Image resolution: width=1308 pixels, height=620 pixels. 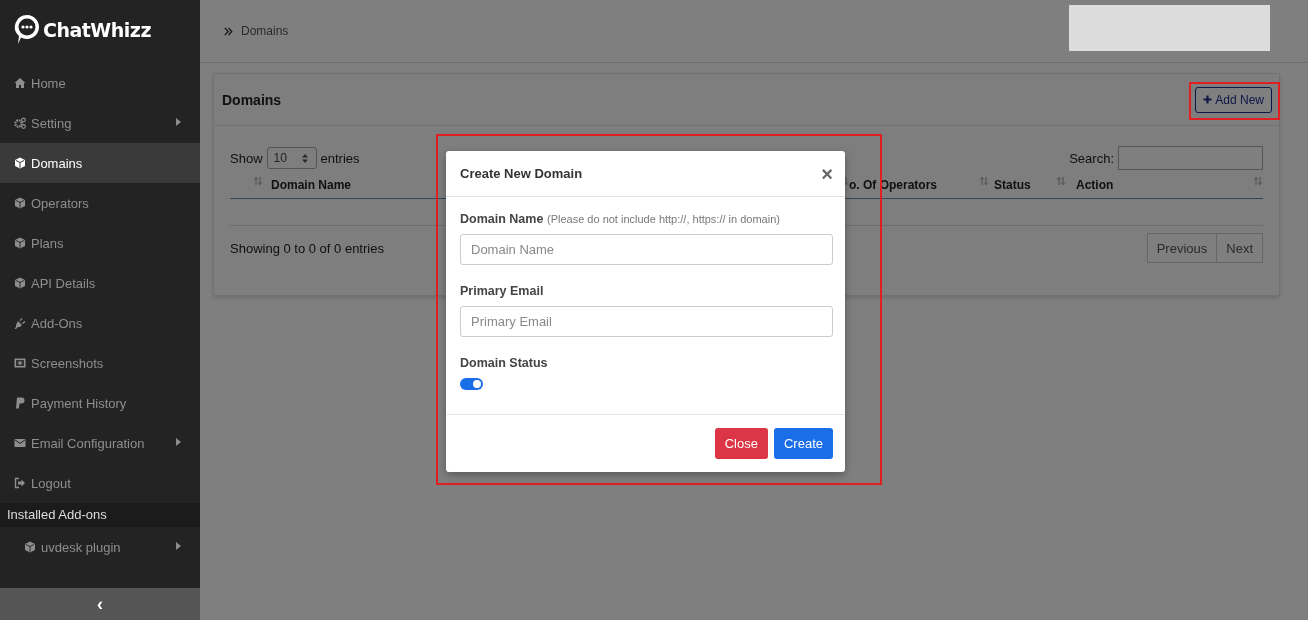 I want to click on table-info: Showing 0 to 0 of 0 entries, so click(x=307, y=248).